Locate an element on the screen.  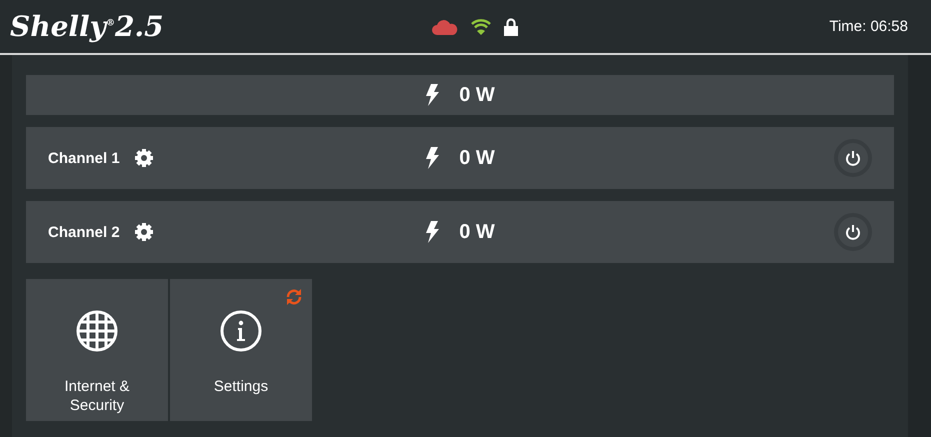
channel-name: Channel 1 is located at coordinates (84, 158).